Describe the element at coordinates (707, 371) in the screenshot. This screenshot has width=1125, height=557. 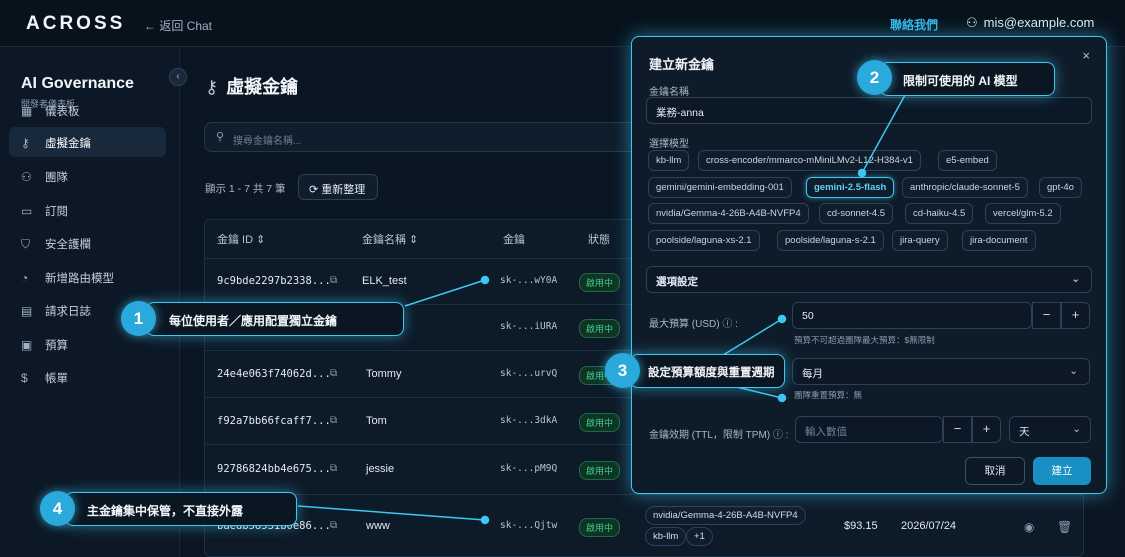
I see `callout-3: 設定預算額度與重置週期` at that location.